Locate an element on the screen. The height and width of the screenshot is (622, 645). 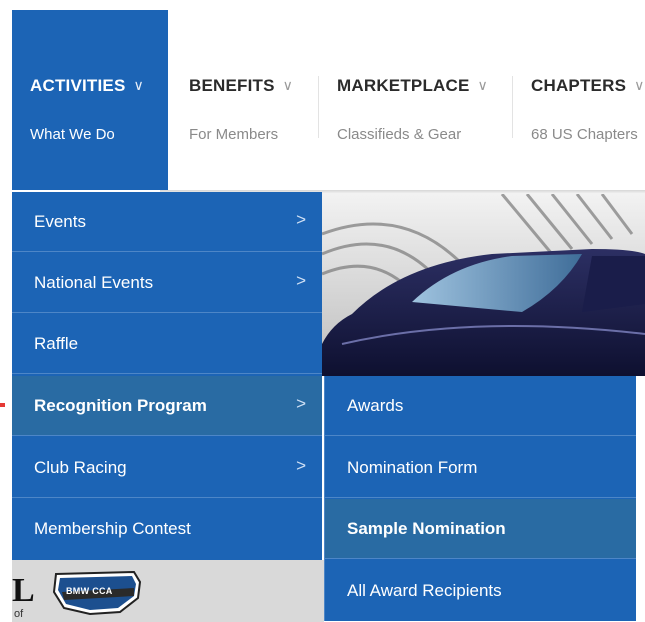
submenu-item-label: Awards is located at coordinates (375, 405).